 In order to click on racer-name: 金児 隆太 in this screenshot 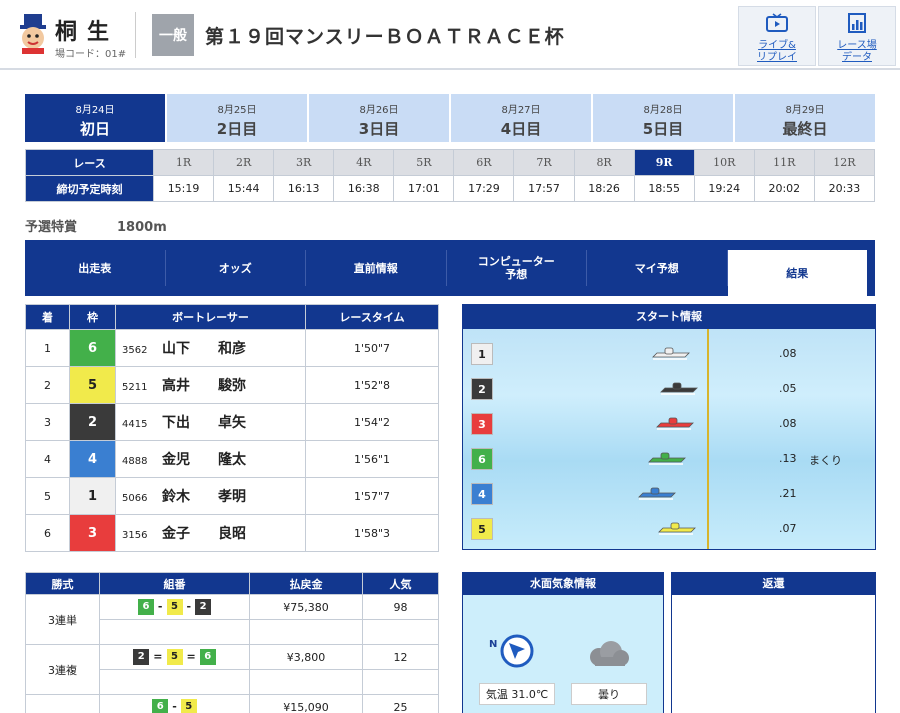, I will do `click(204, 460)`.